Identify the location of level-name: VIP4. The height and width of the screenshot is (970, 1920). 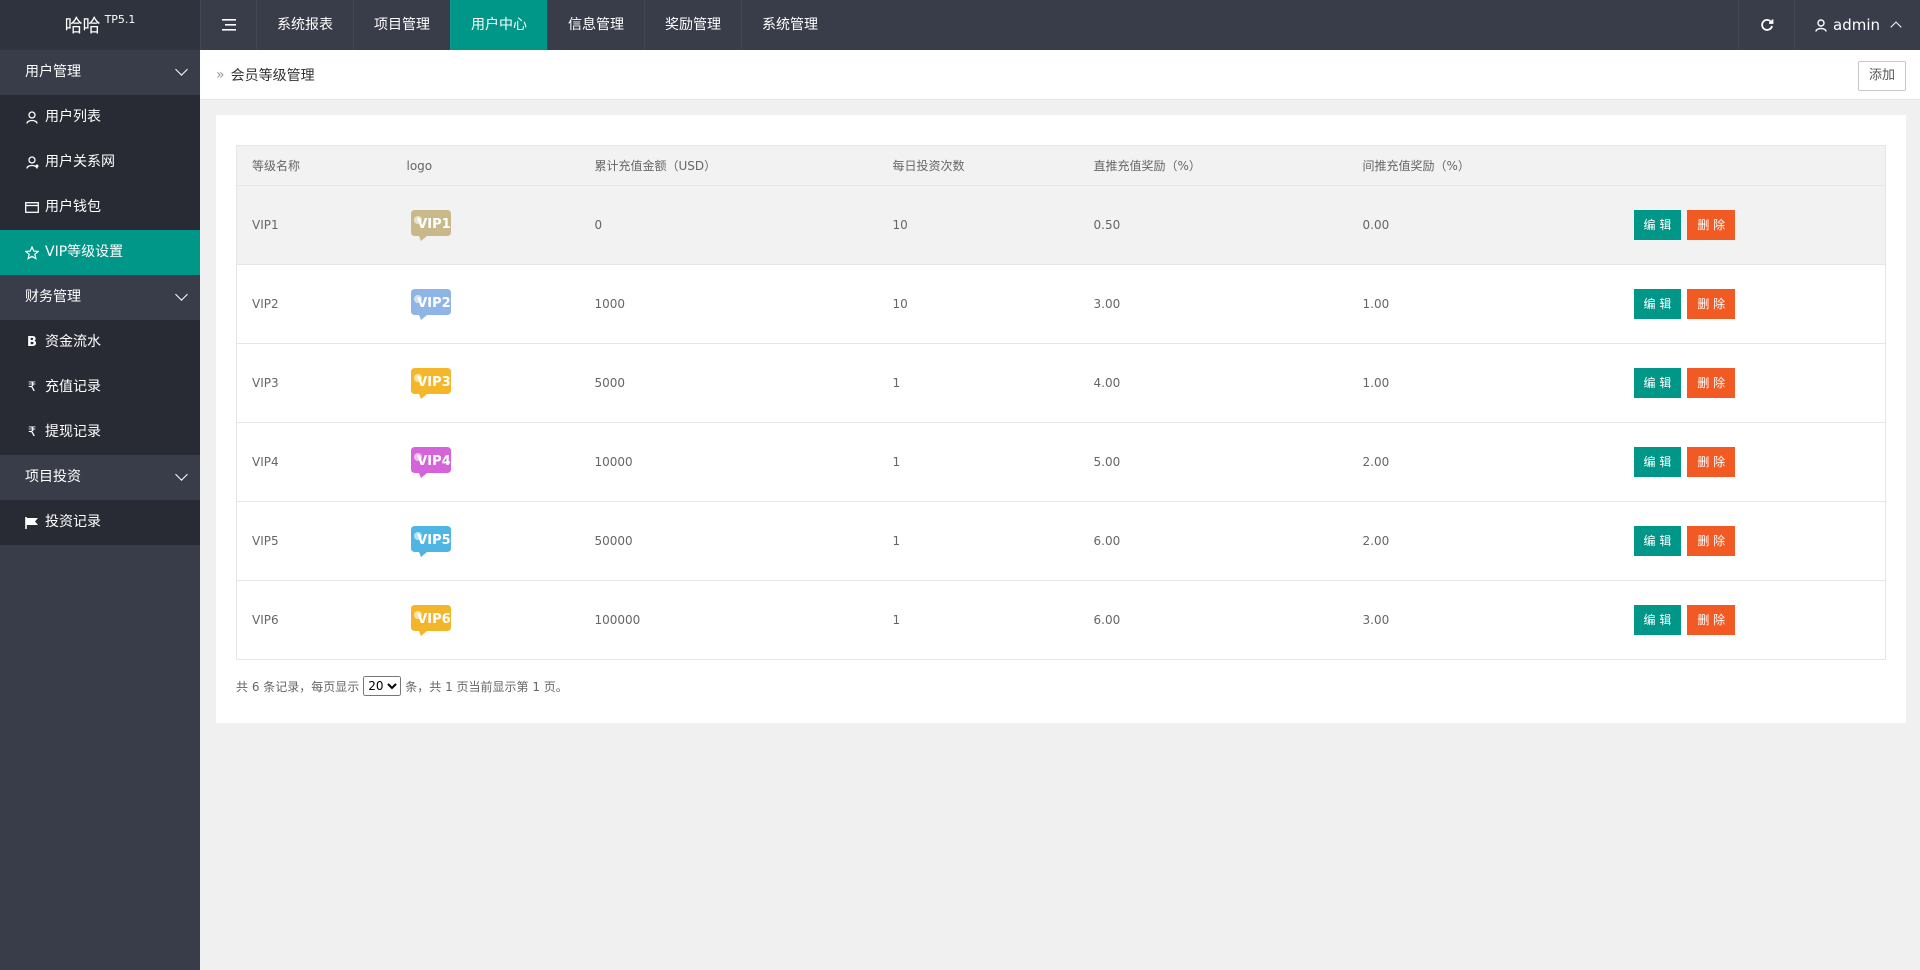
(265, 462).